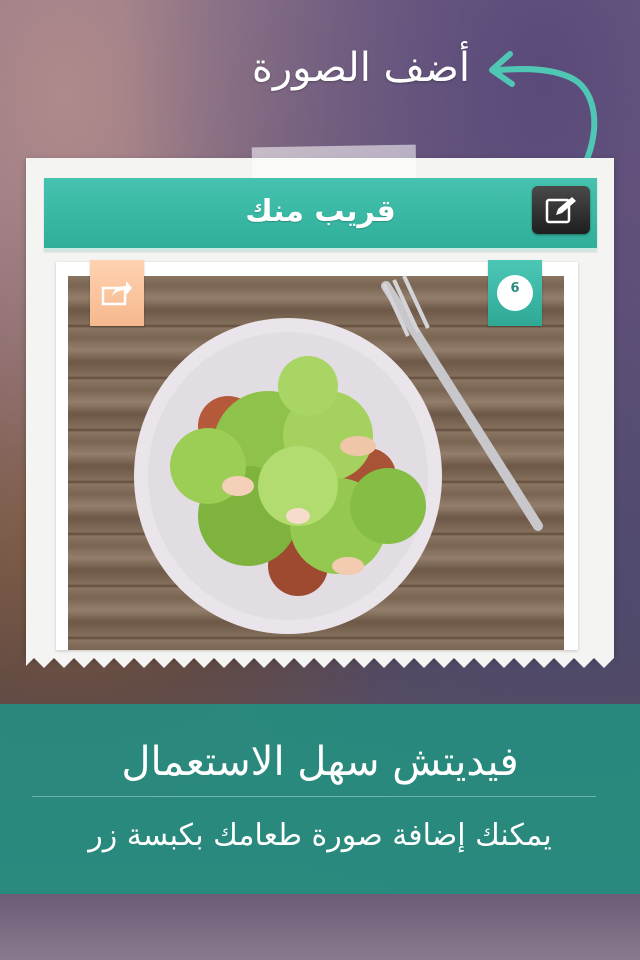 The image size is (640, 960). Describe the element at coordinates (515, 288) in the screenshot. I see `like-count: 6` at that location.